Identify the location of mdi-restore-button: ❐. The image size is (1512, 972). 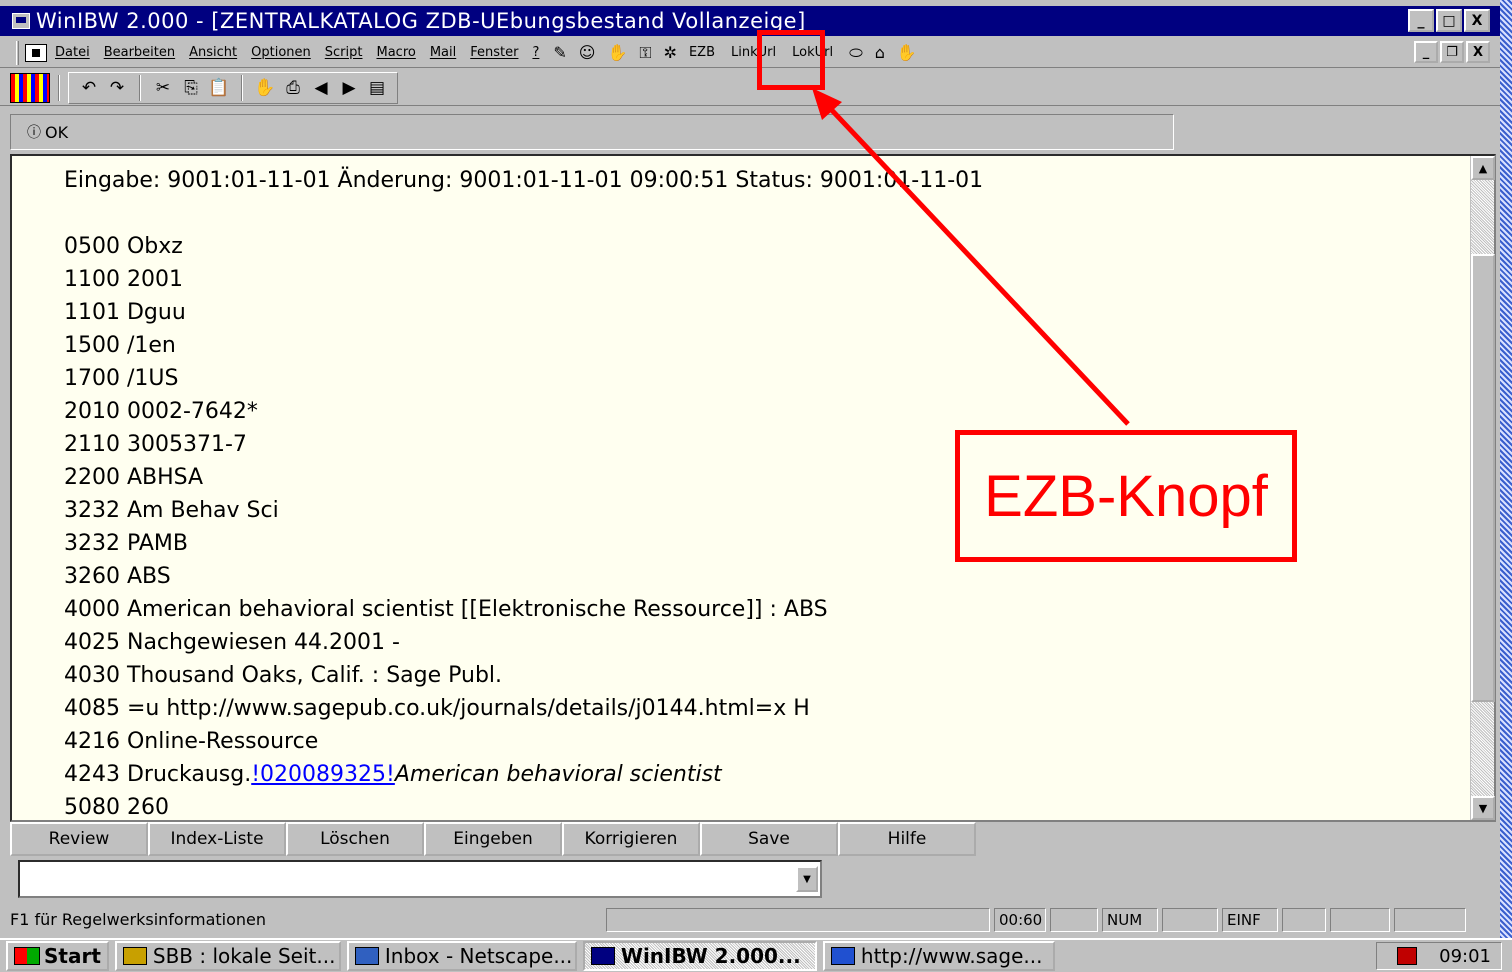
(1452, 52).